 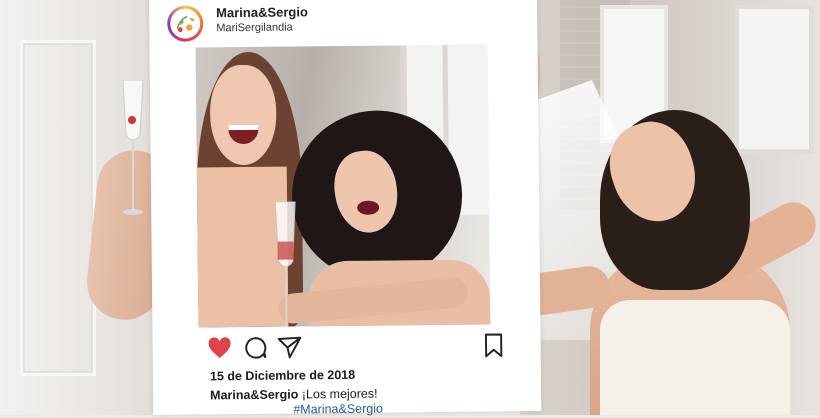 What do you see at coordinates (256, 348) in the screenshot?
I see `comment-icon` at bounding box center [256, 348].